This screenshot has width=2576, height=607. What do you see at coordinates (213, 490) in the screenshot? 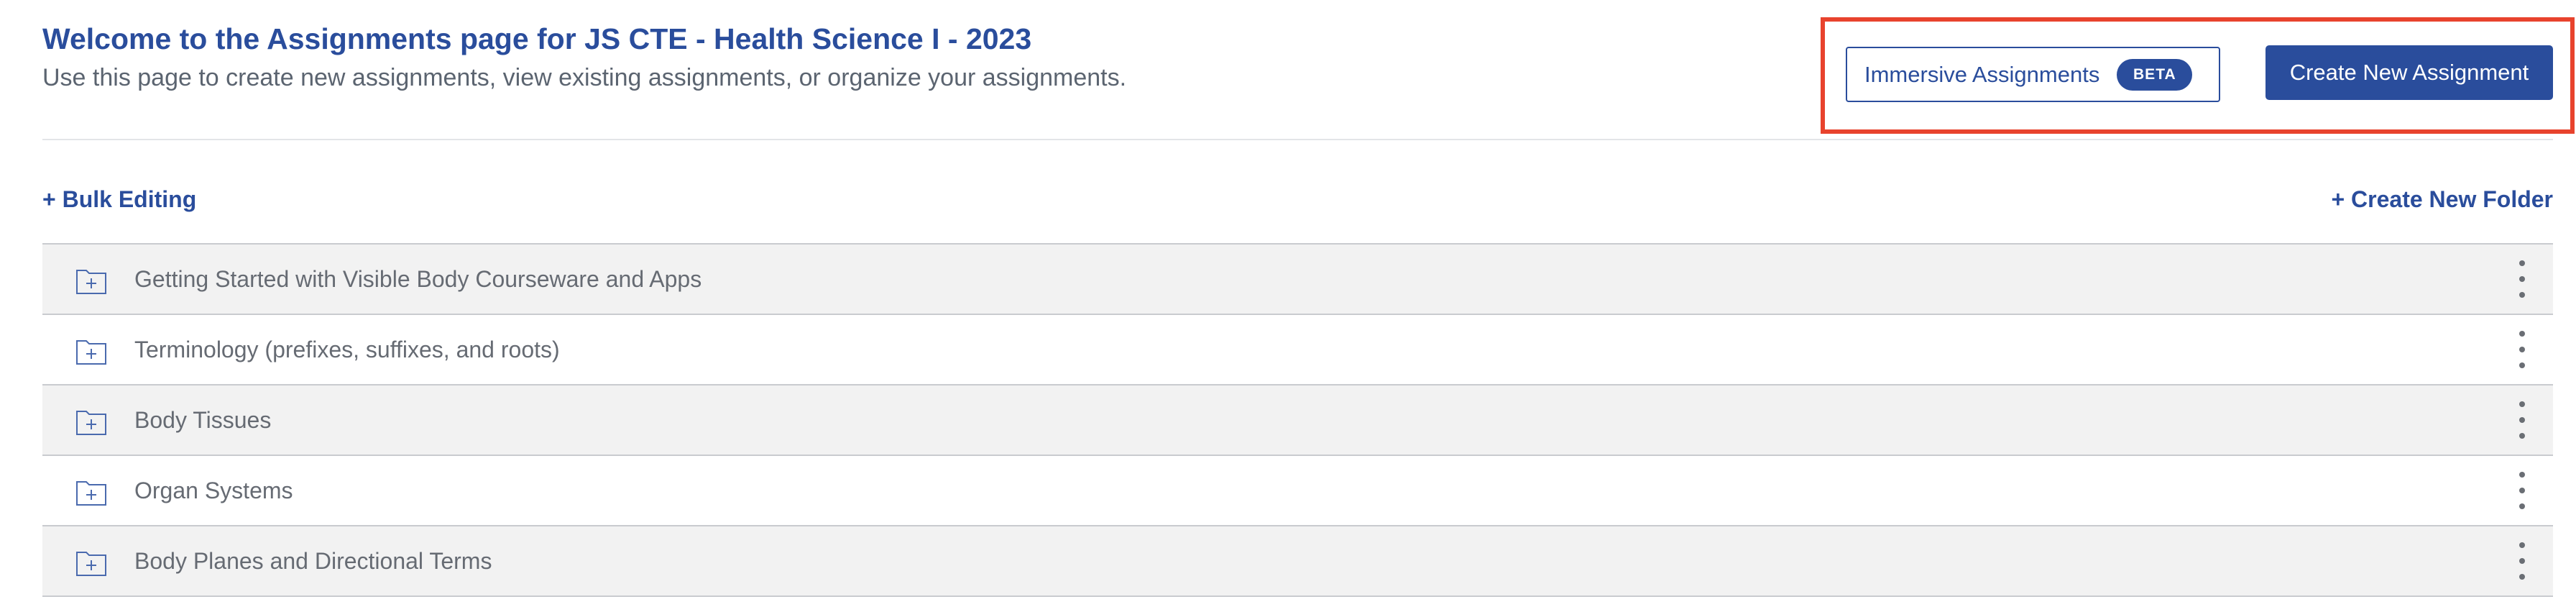
I see `folder-name: Organ Systems` at bounding box center [213, 490].